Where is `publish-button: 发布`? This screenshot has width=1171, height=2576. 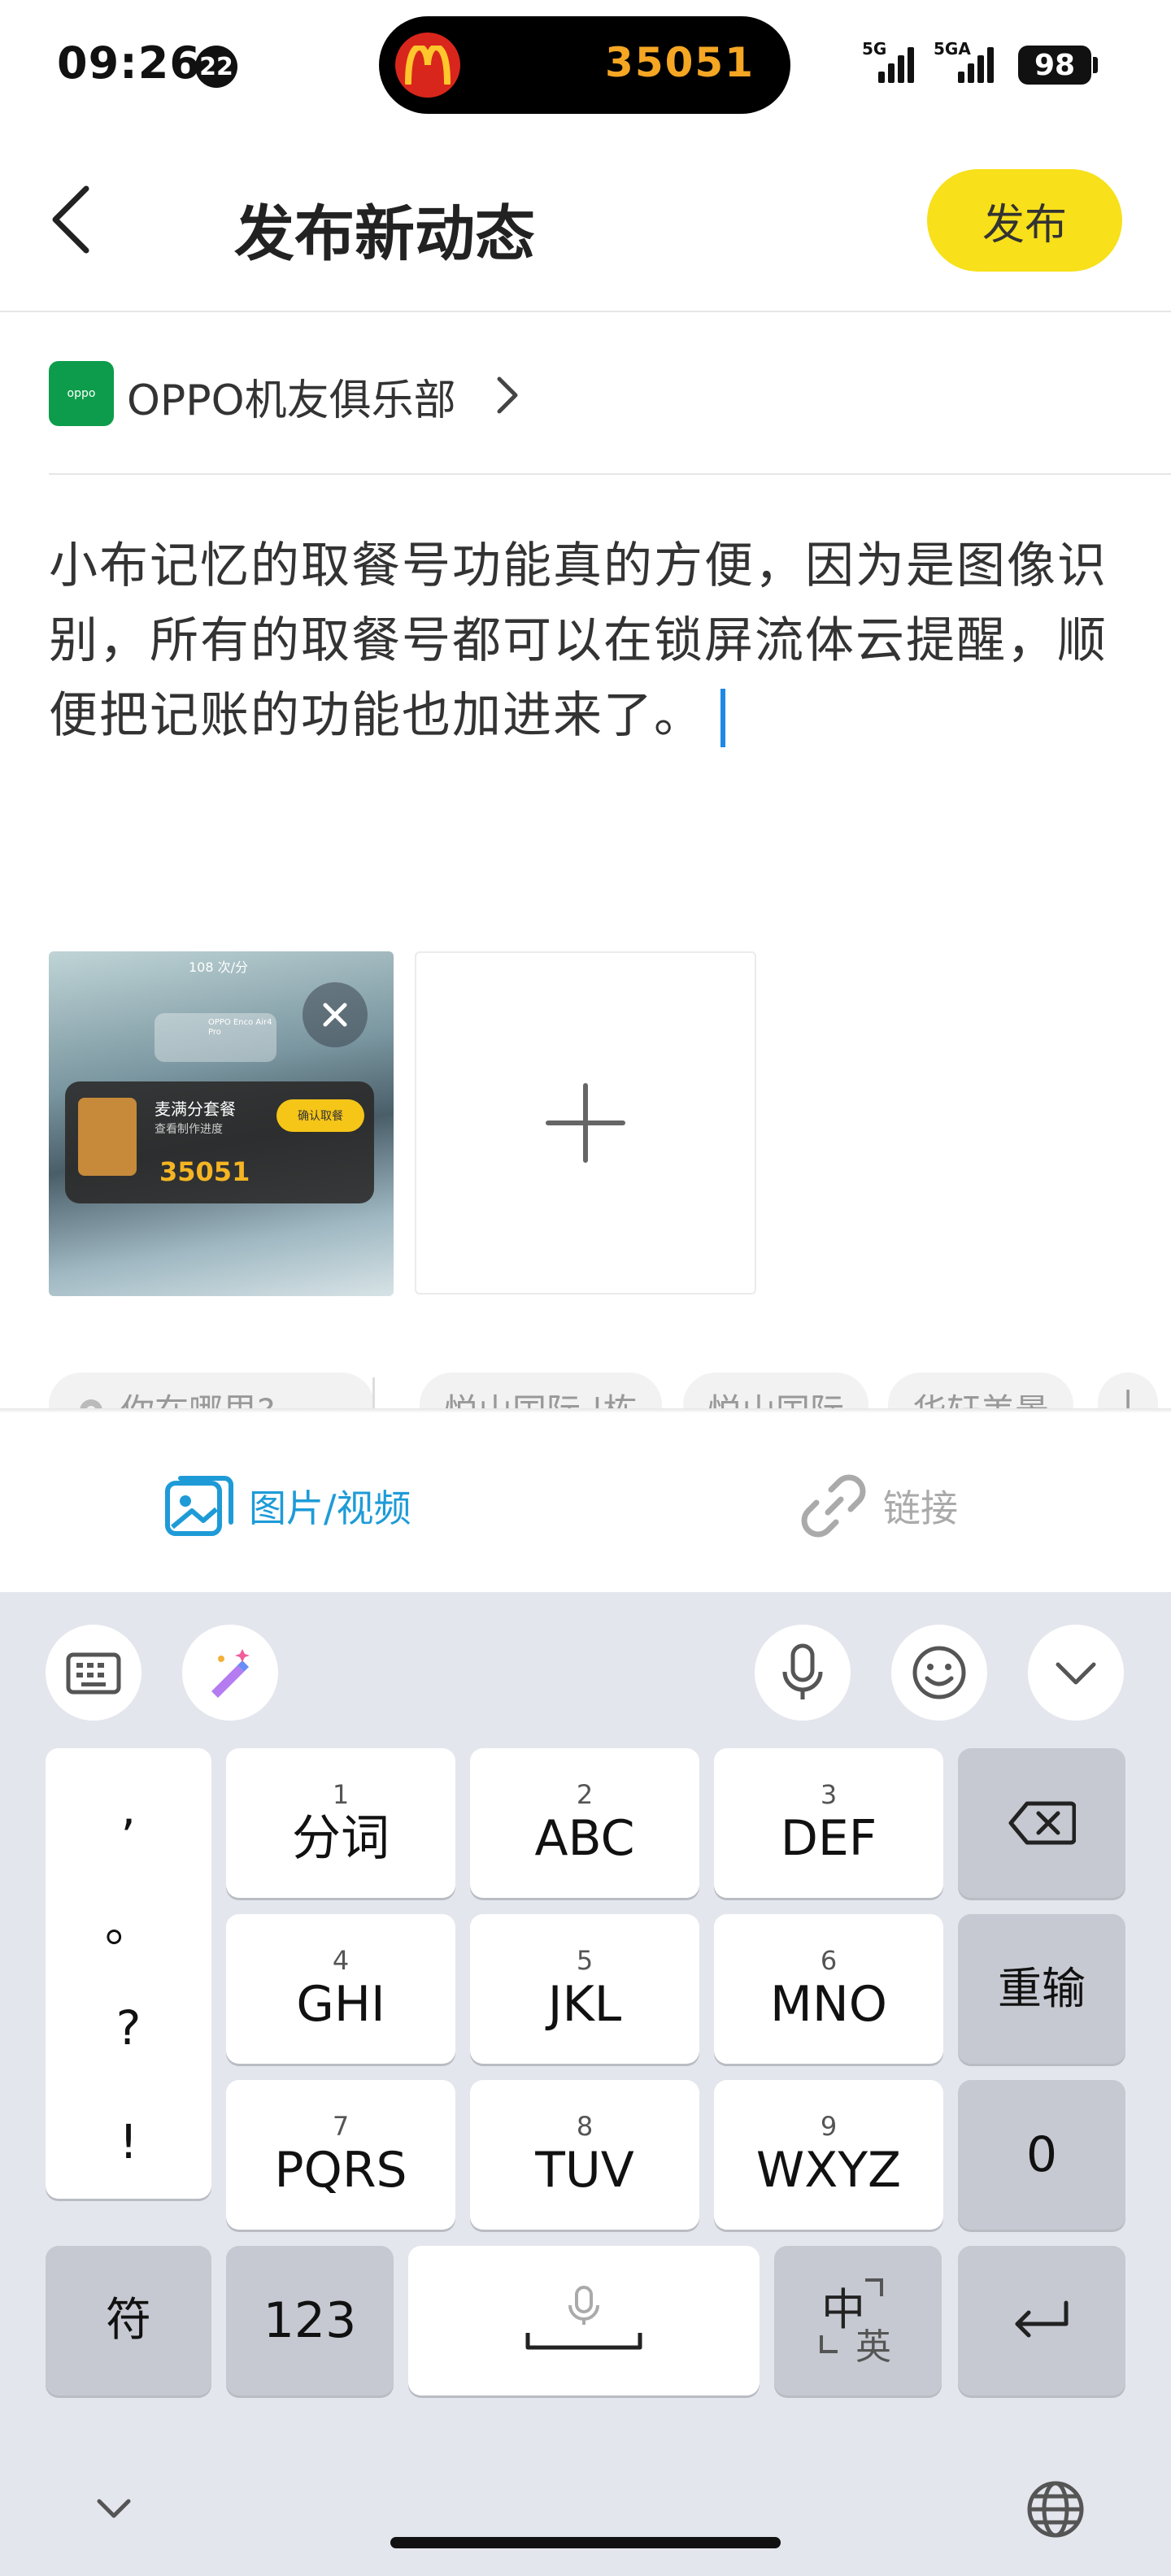
publish-button: 发布 is located at coordinates (1024, 221).